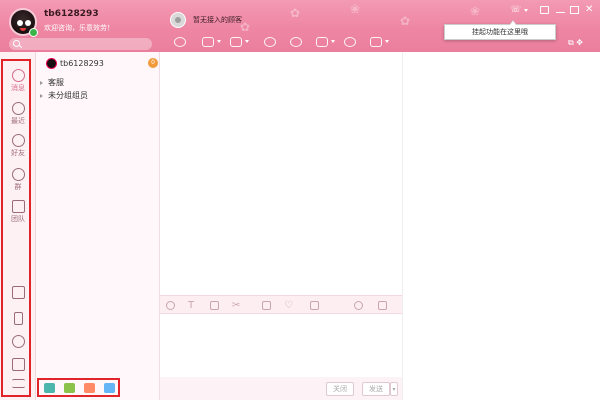  I want to click on coupon-icon, so click(314, 305).